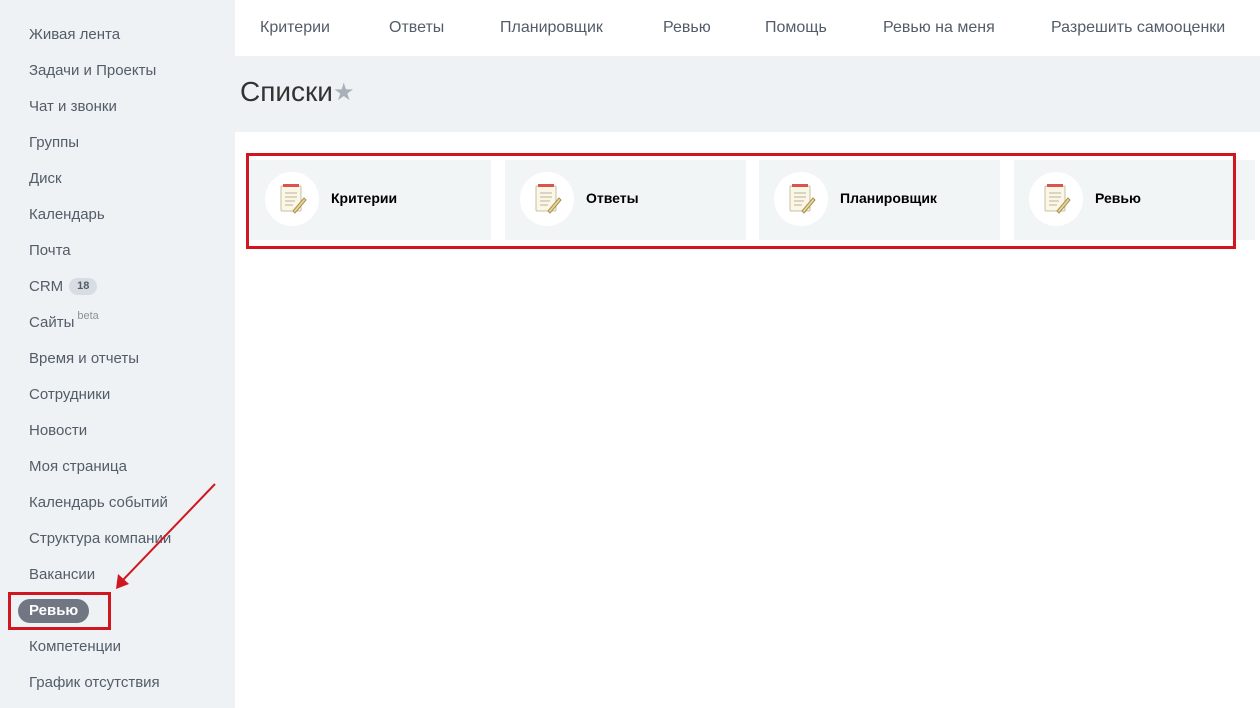  Describe the element at coordinates (75, 34) in the screenshot. I see `sidebar-item-label: Живая лента` at that location.